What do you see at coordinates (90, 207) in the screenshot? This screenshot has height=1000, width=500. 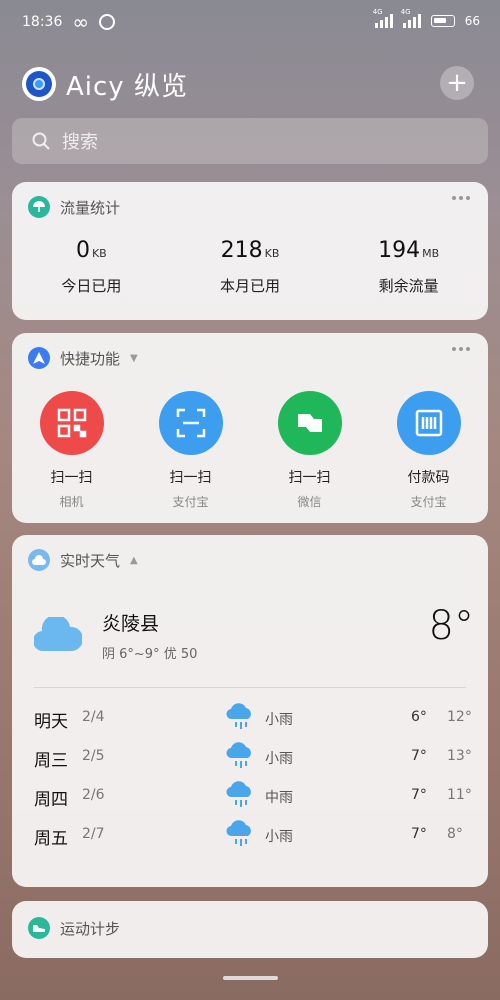 I see `traffic-title: 流量统计` at bounding box center [90, 207].